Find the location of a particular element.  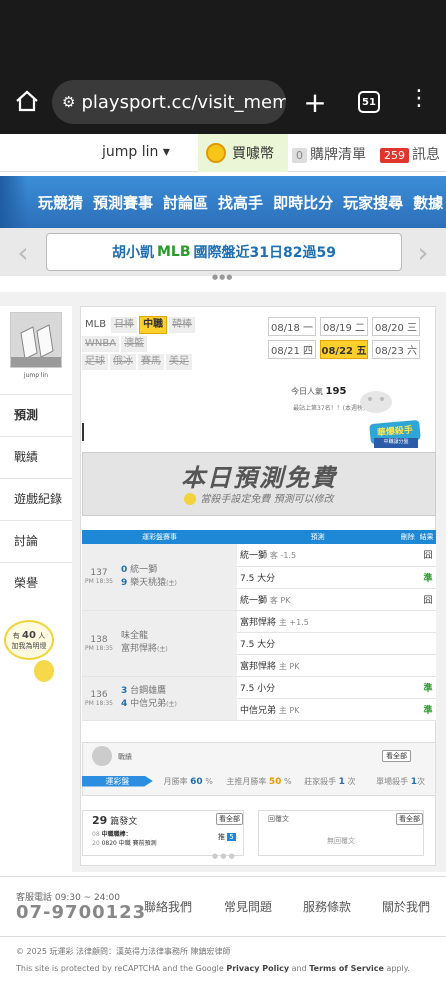

replies-view-all-button: 看全部 is located at coordinates (409, 819).